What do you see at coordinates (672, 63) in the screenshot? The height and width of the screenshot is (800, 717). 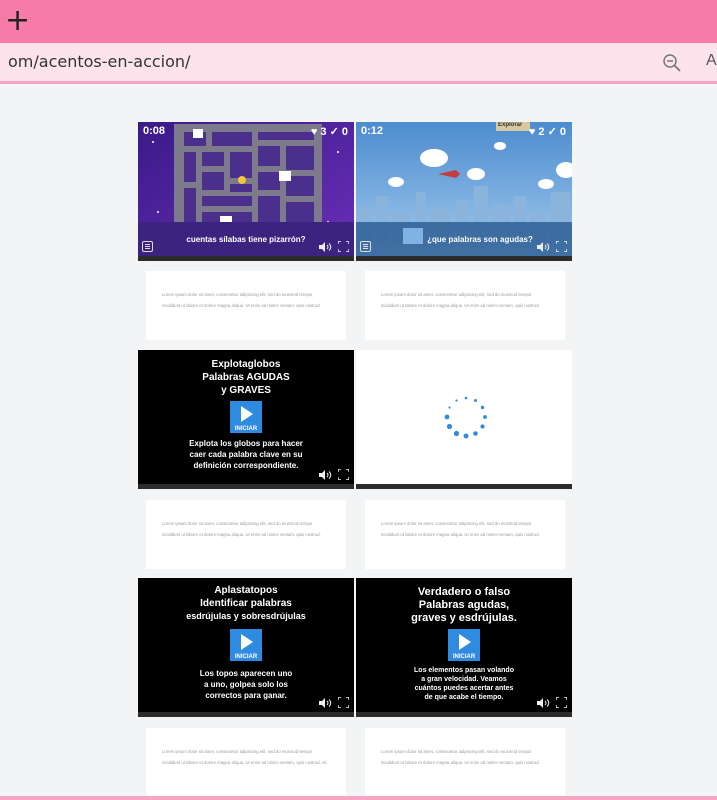 I see `zoom-out-icon` at bounding box center [672, 63].